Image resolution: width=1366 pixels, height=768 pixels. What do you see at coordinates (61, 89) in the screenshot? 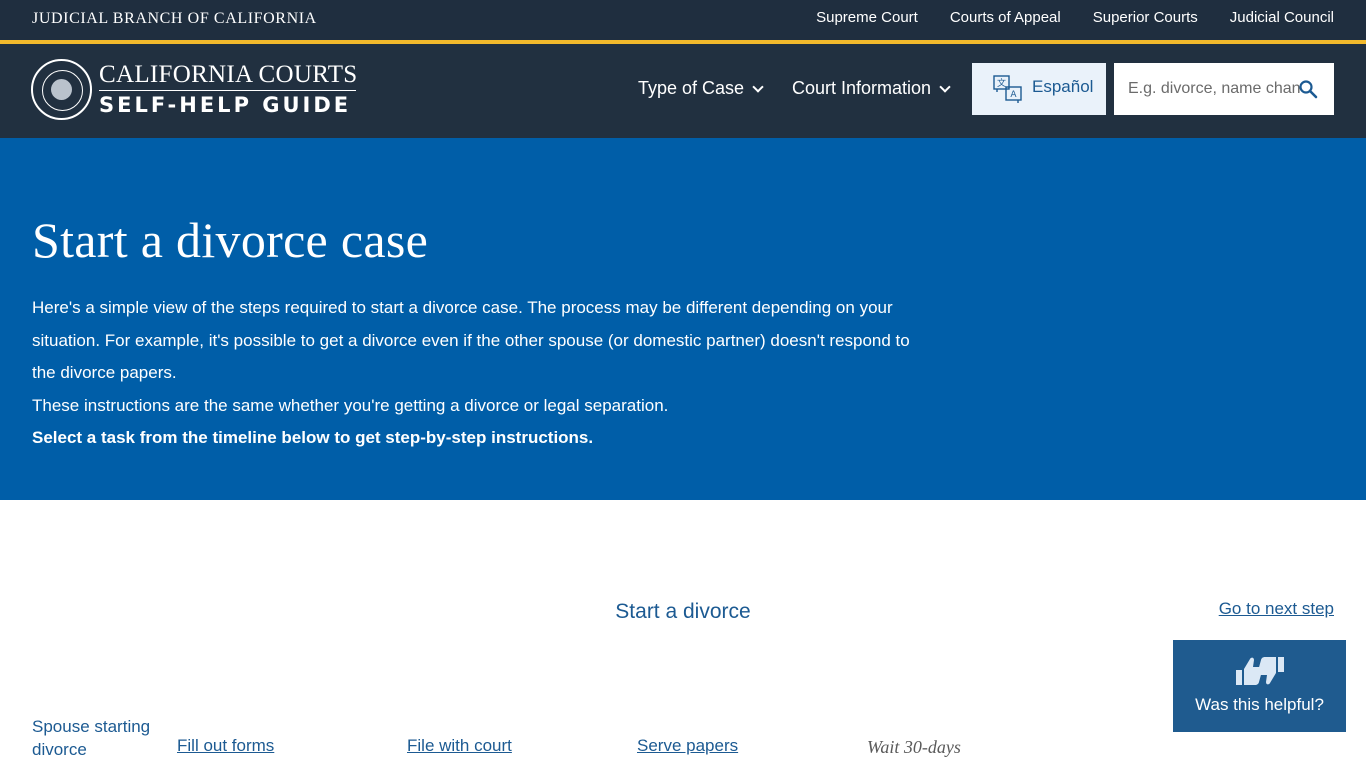
I see `court-seal-icon` at bounding box center [61, 89].